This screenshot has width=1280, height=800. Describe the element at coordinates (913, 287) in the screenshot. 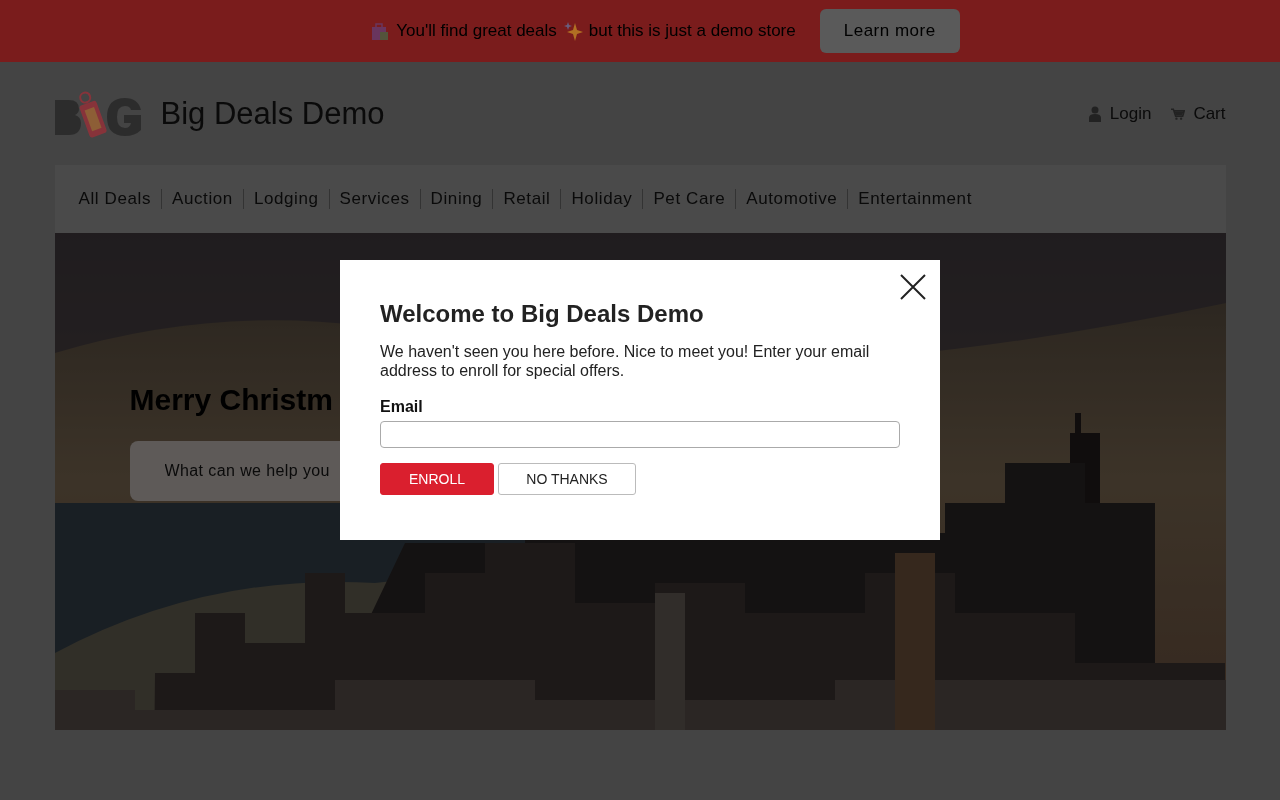

I see `close-icon` at that location.